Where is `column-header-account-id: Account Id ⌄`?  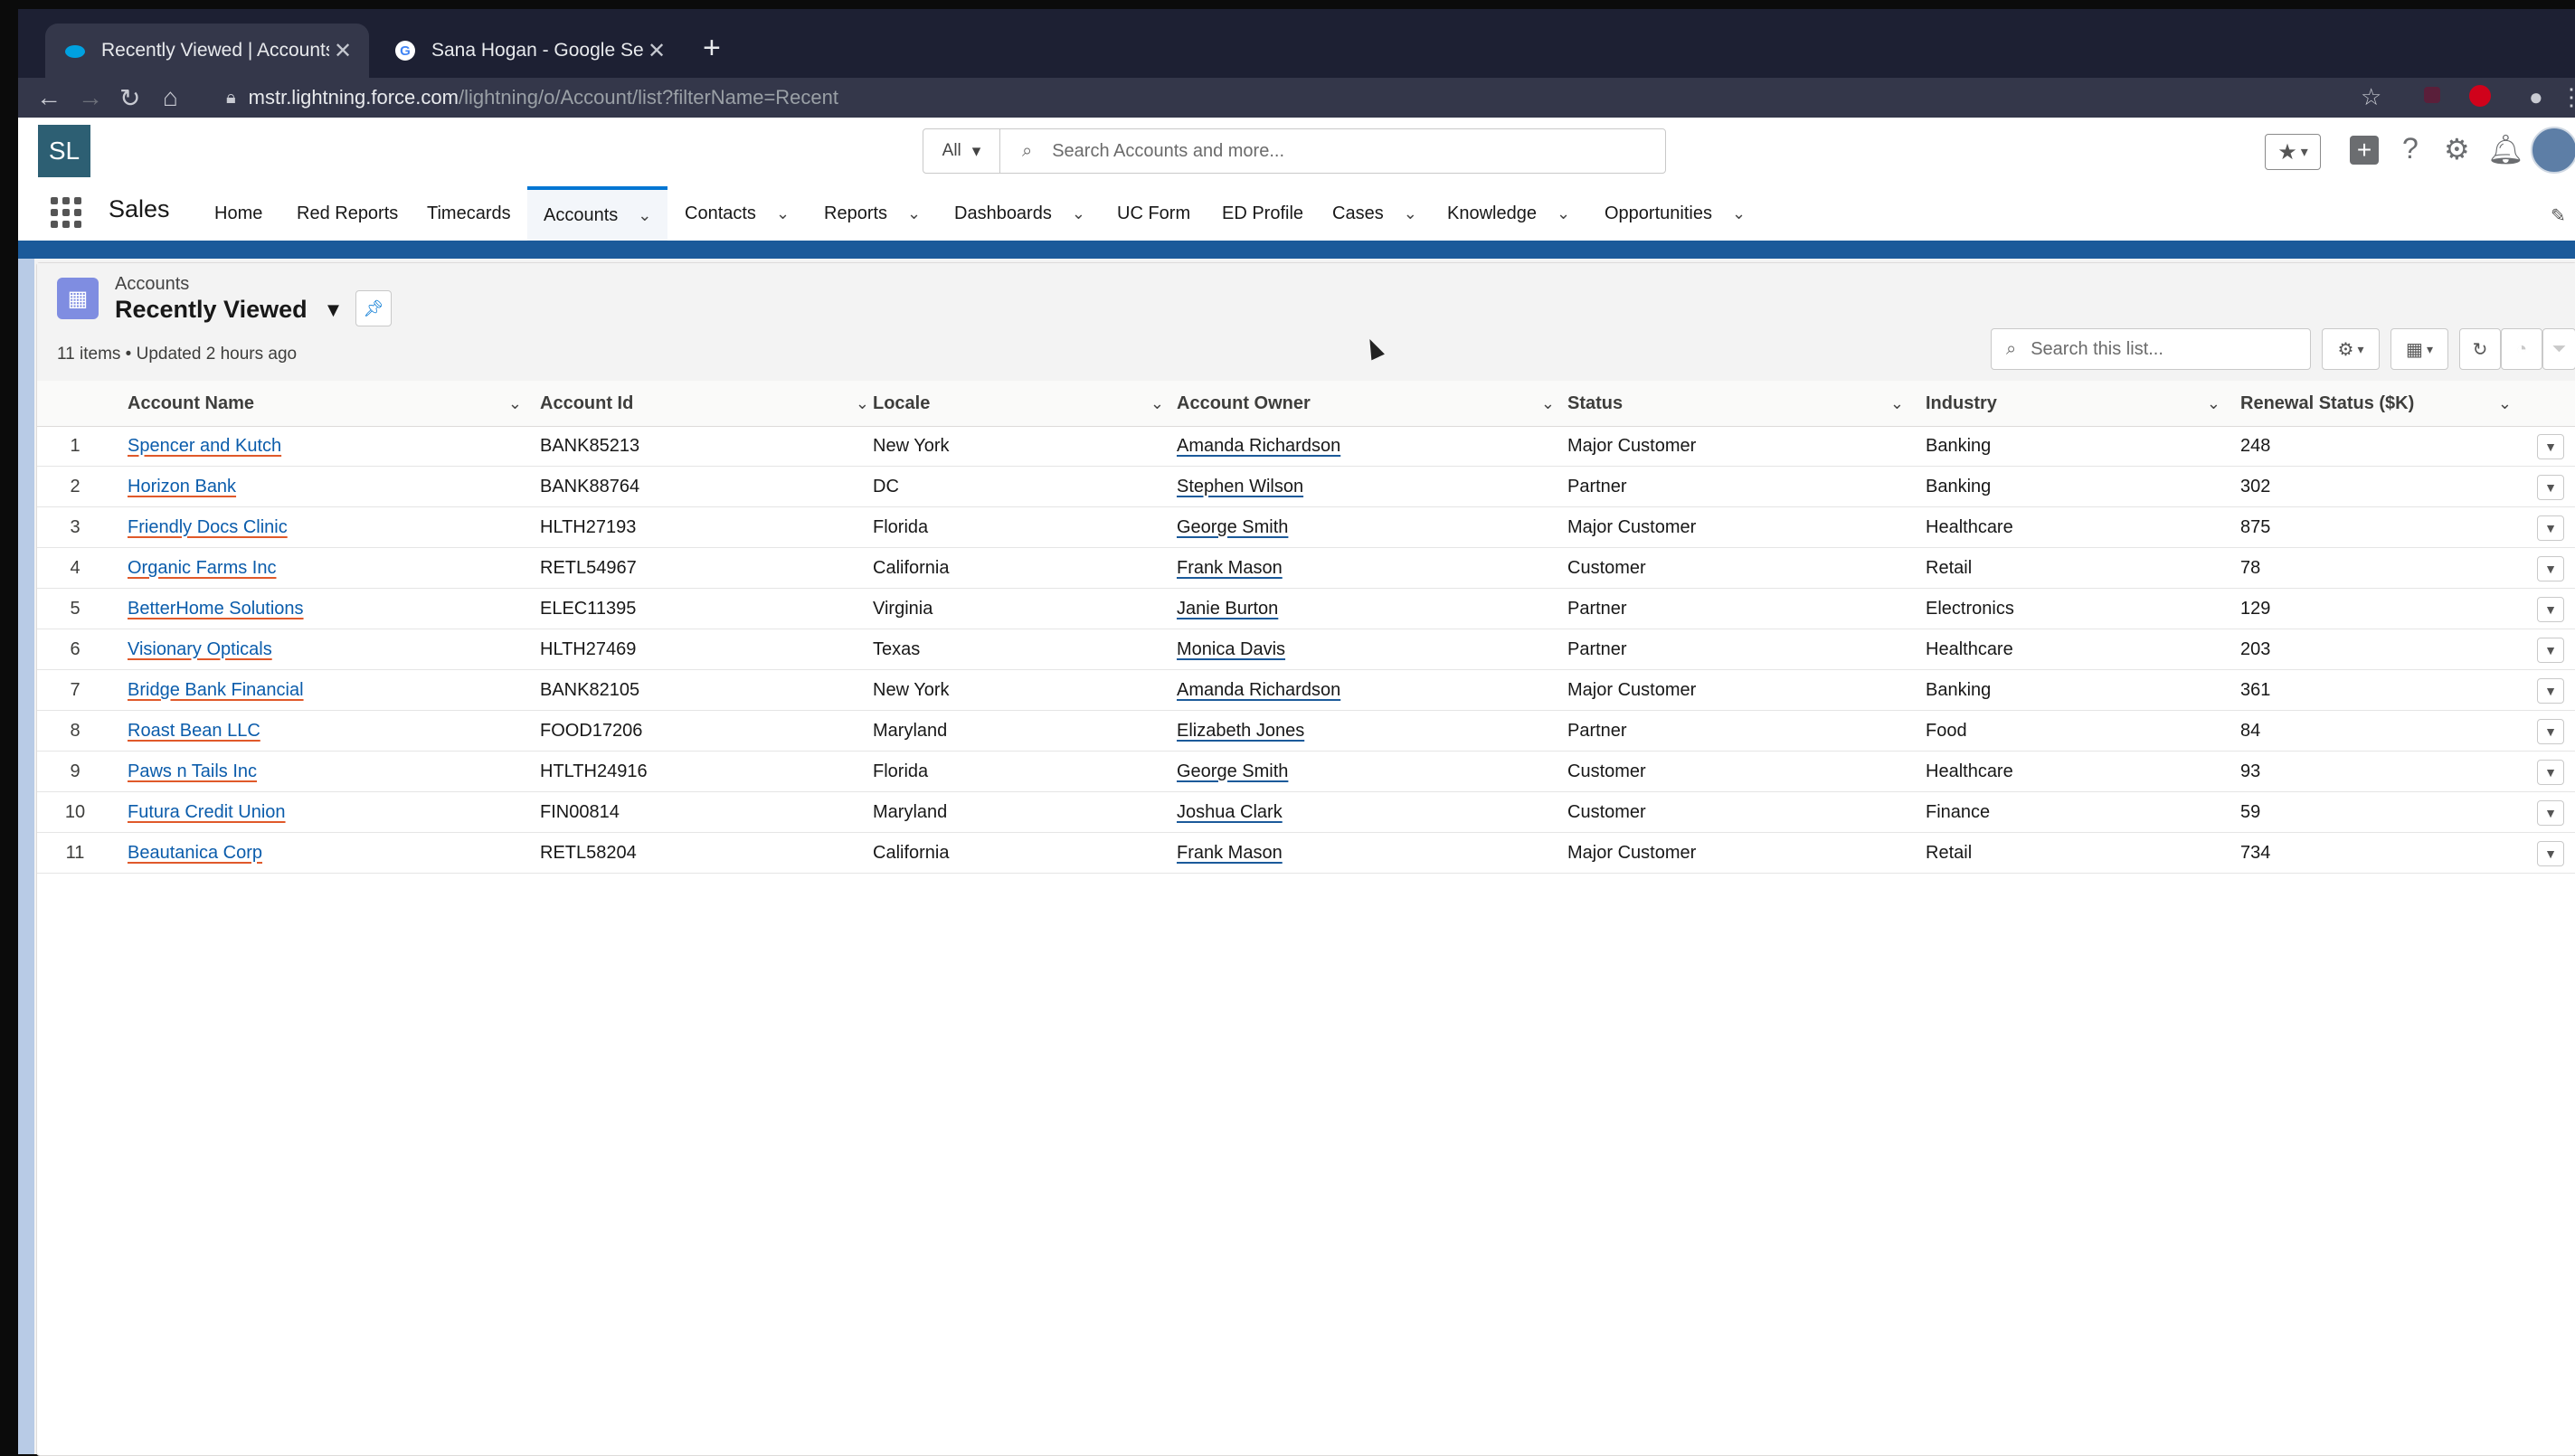
column-header-account-id: Account Id ⌄ is located at coordinates (704, 403).